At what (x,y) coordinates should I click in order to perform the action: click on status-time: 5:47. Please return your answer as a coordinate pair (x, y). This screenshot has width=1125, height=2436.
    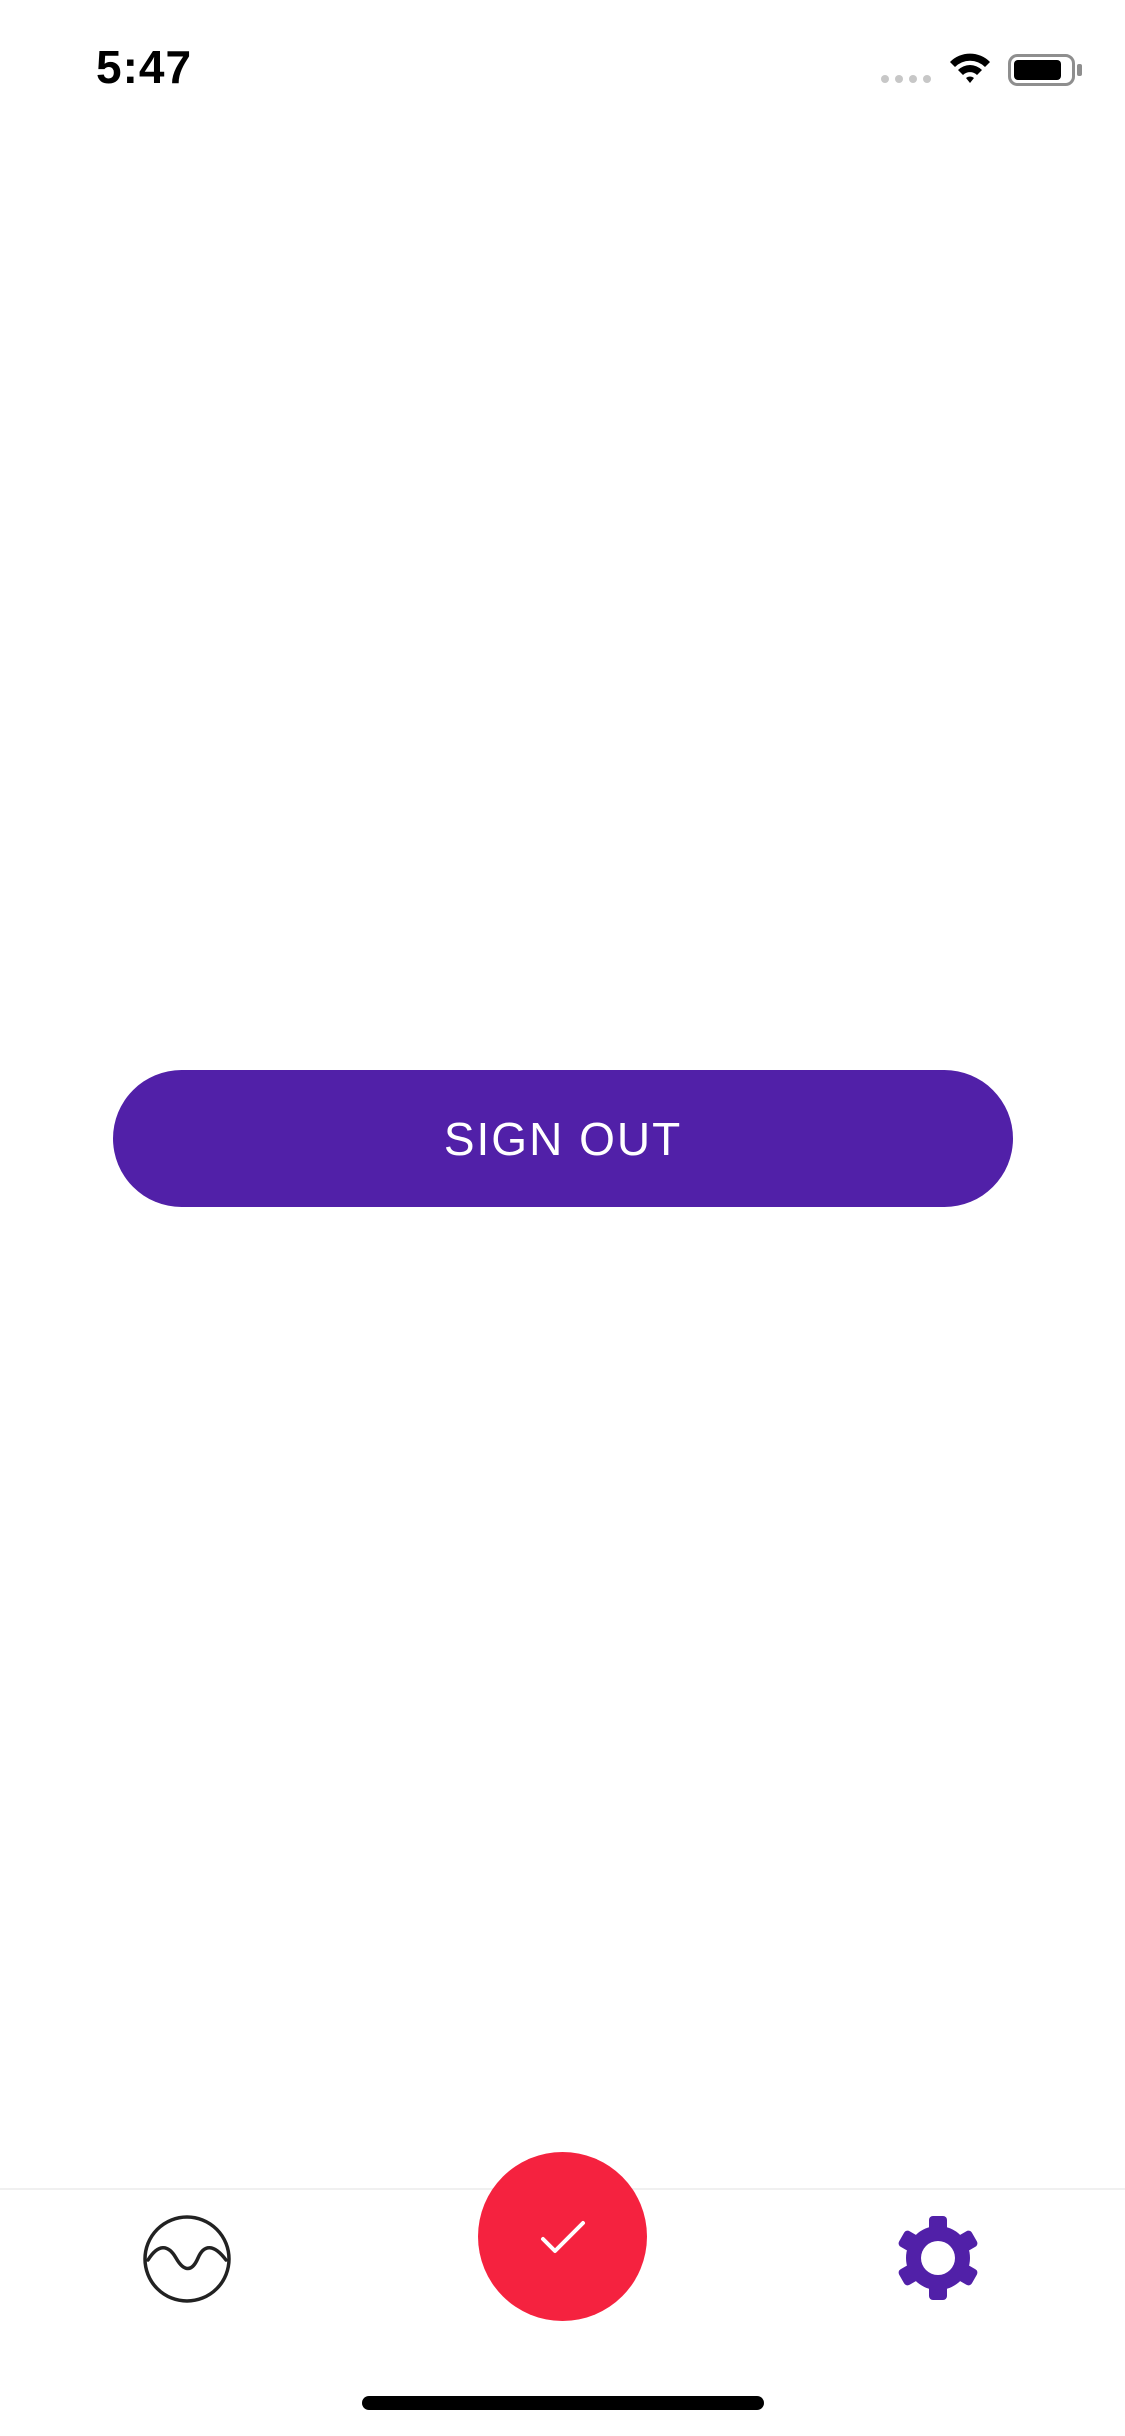
    Looking at the image, I should click on (144, 67).